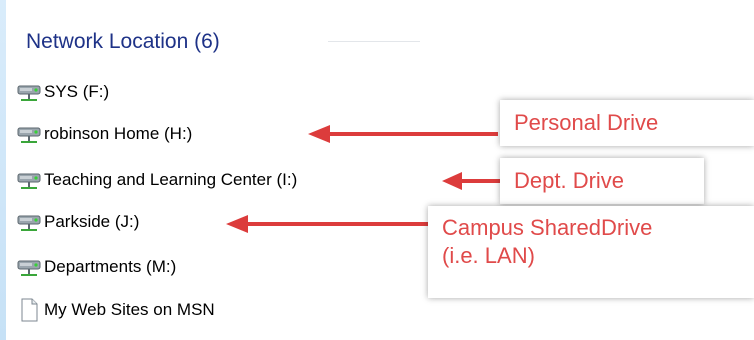 The width and height of the screenshot is (754, 340). I want to click on callout-text: Dept. Drive, so click(569, 180).